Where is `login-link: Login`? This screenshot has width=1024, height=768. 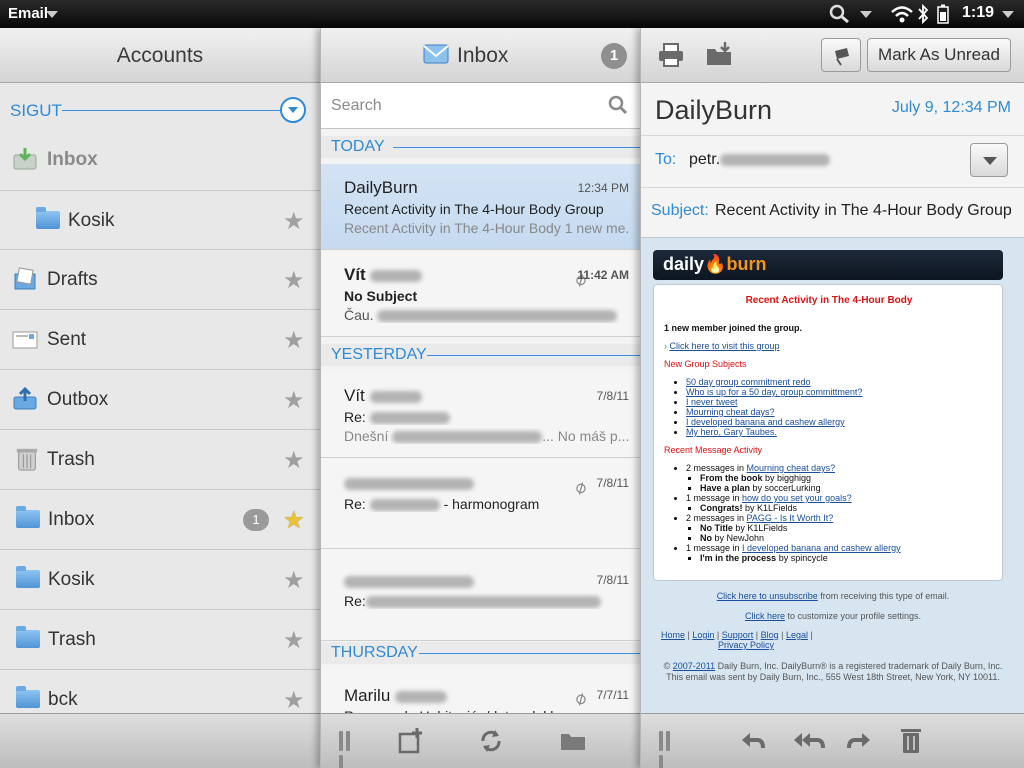
login-link: Login is located at coordinates (703, 635).